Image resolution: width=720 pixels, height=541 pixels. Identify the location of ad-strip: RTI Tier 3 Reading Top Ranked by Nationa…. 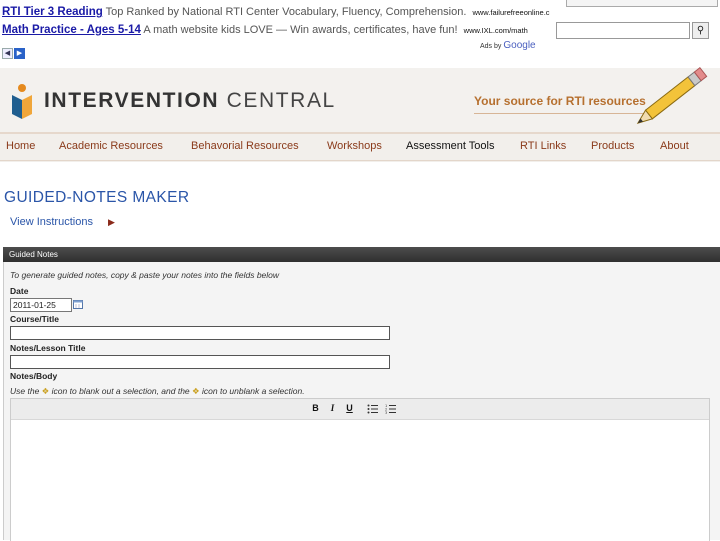
(360, 30).